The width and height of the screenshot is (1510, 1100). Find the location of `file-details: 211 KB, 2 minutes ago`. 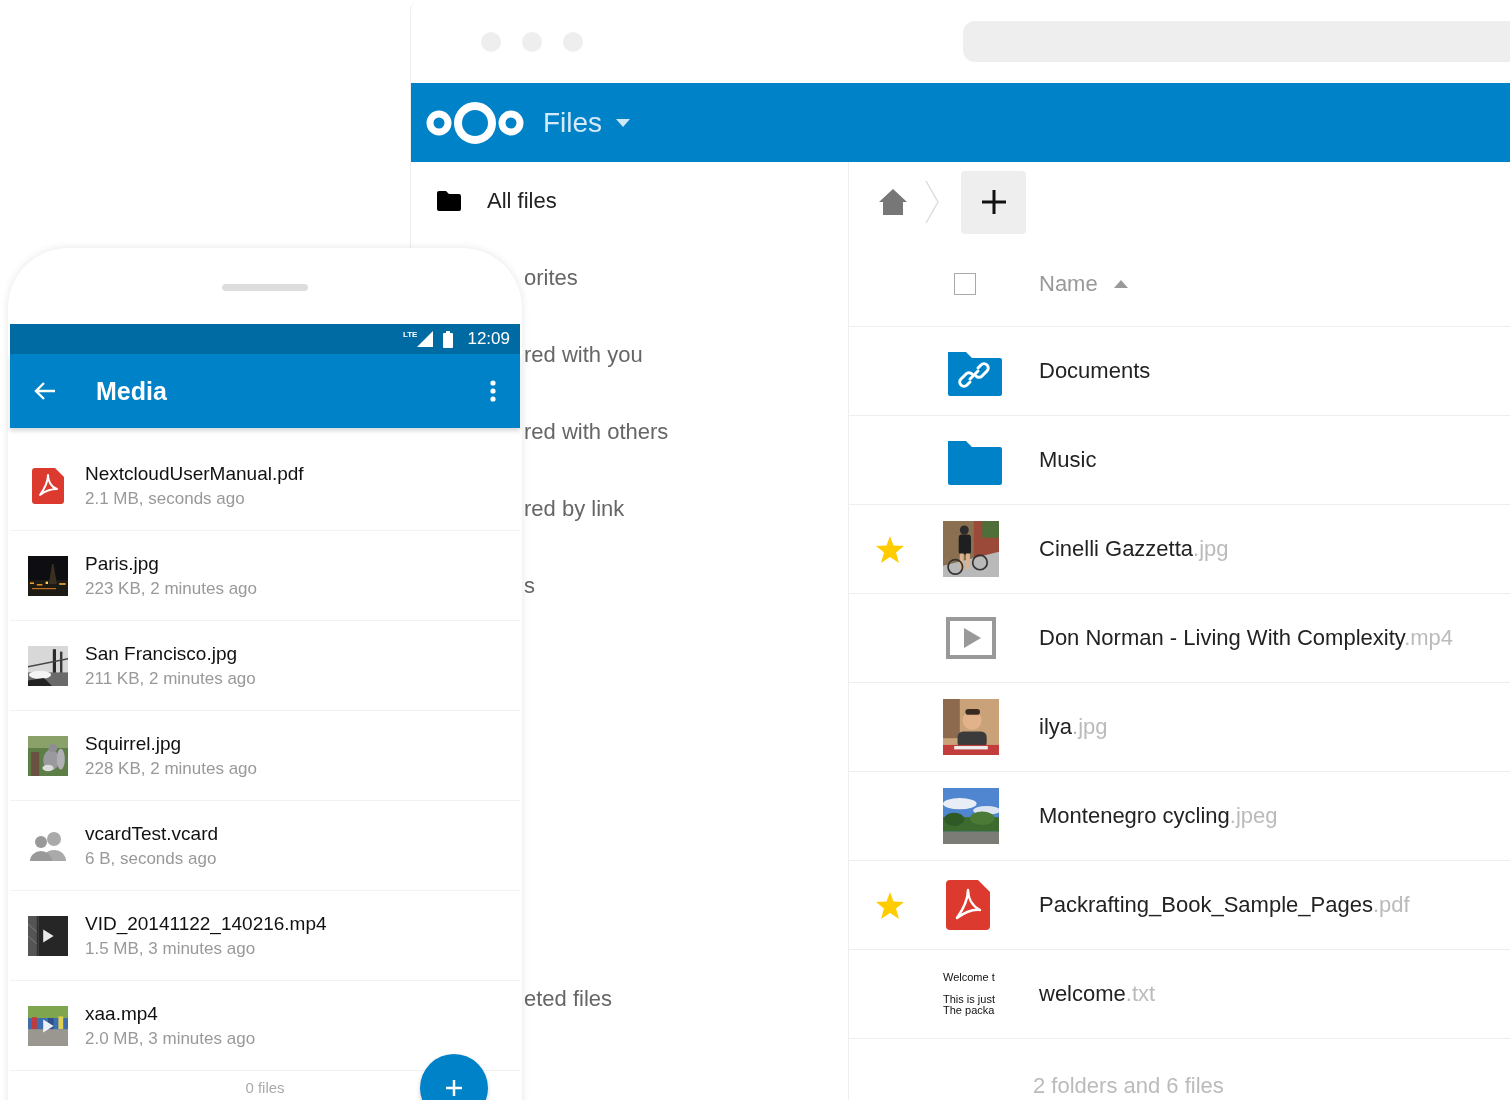

file-details: 211 KB, 2 minutes ago is located at coordinates (170, 678).